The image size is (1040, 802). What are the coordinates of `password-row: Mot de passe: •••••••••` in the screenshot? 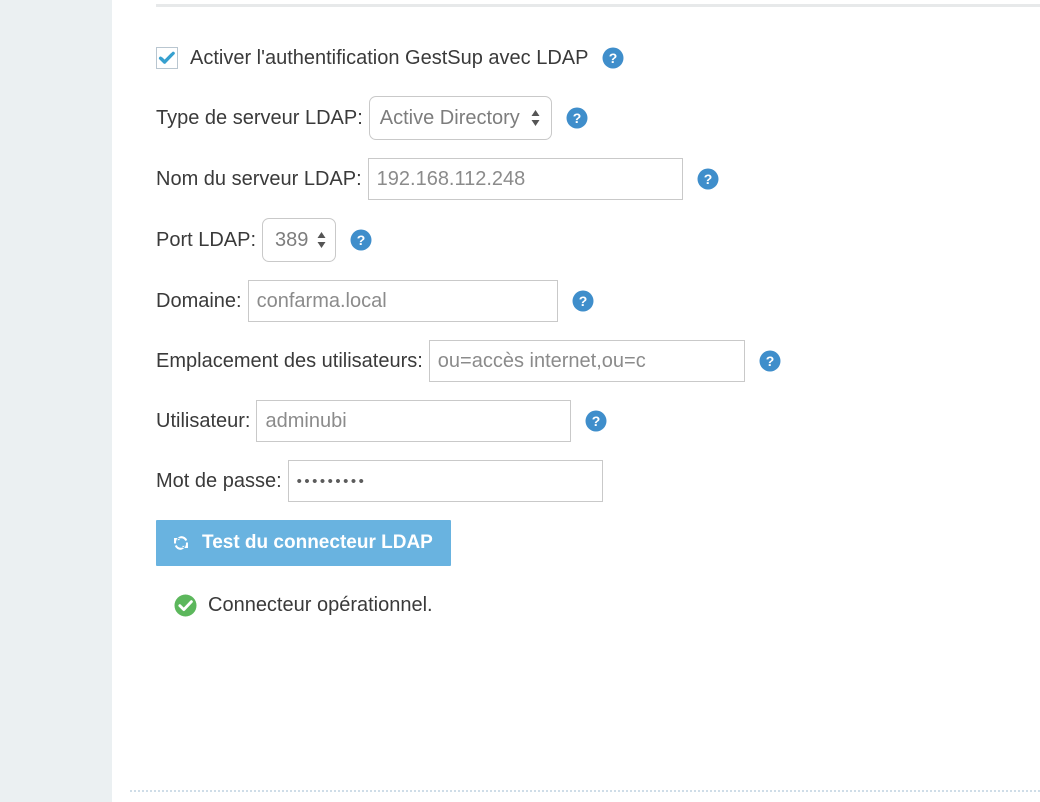 It's located at (598, 481).